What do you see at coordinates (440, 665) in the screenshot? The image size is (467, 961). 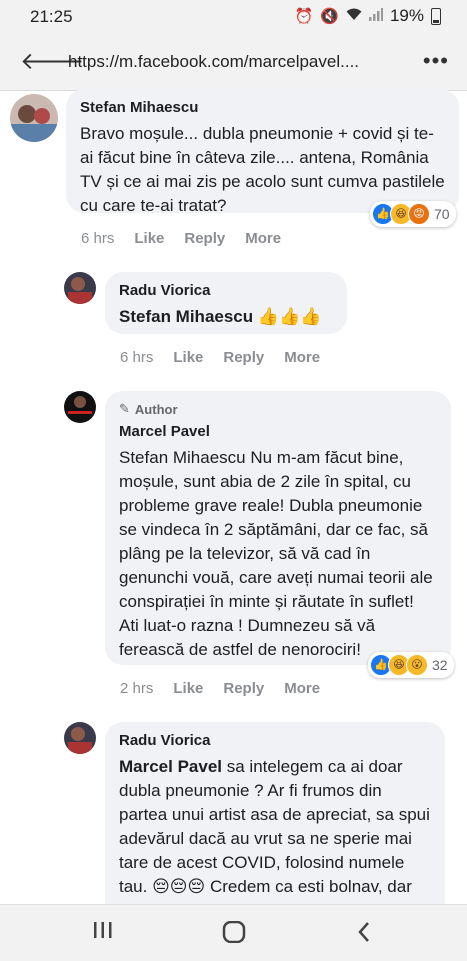 I see `reaction-count: 32` at bounding box center [440, 665].